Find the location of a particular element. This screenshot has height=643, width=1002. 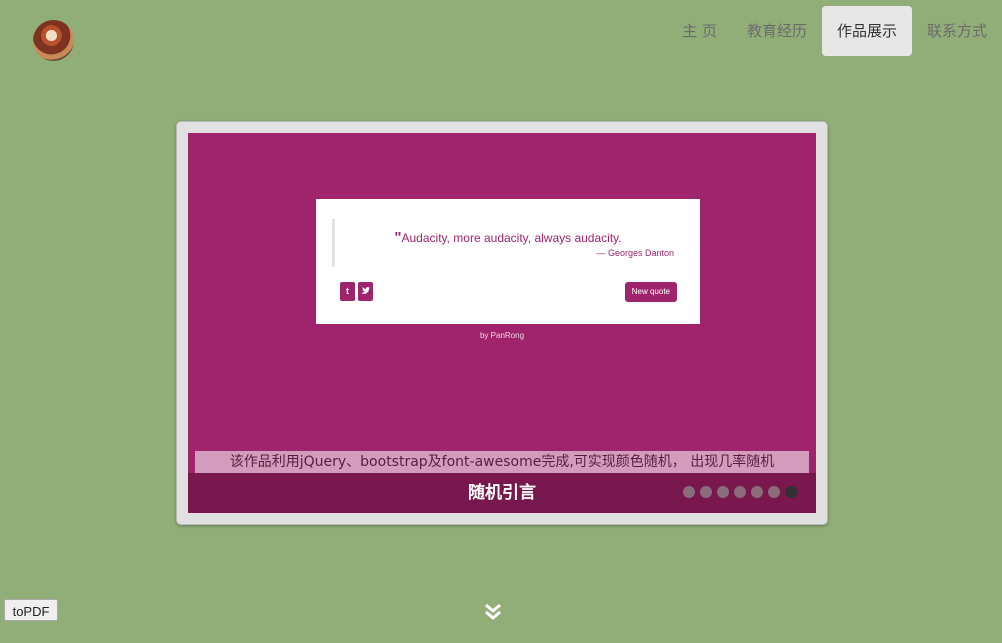

nav-item-contact: 联系方式 is located at coordinates (957, 31).